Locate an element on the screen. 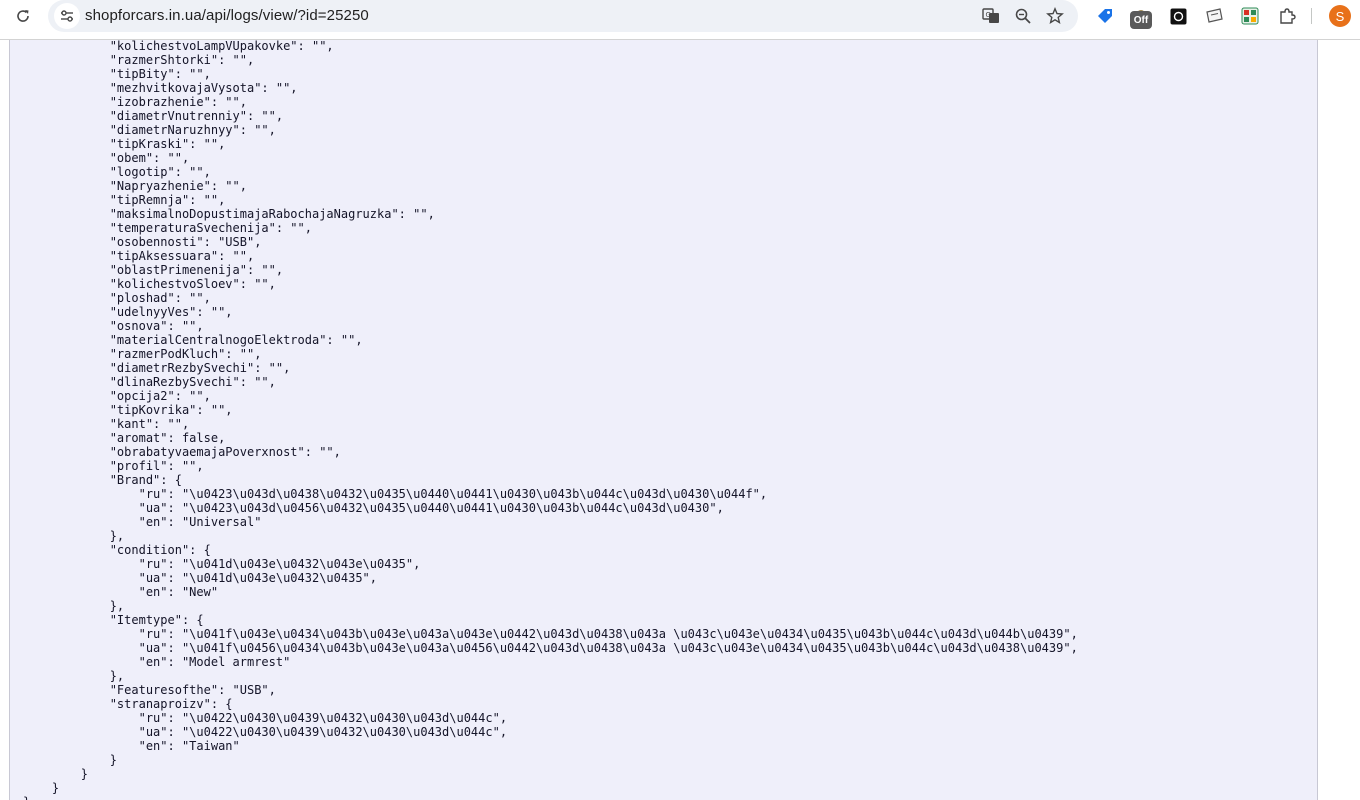 Image resolution: width=1360 pixels, height=800 pixels. log-line: "mezhvitkovajaVysota": "", is located at coordinates (160, 88).